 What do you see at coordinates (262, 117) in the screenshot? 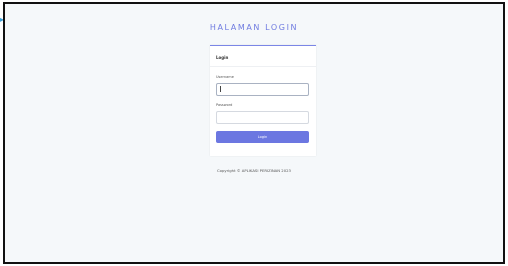
I see `password-input` at bounding box center [262, 117].